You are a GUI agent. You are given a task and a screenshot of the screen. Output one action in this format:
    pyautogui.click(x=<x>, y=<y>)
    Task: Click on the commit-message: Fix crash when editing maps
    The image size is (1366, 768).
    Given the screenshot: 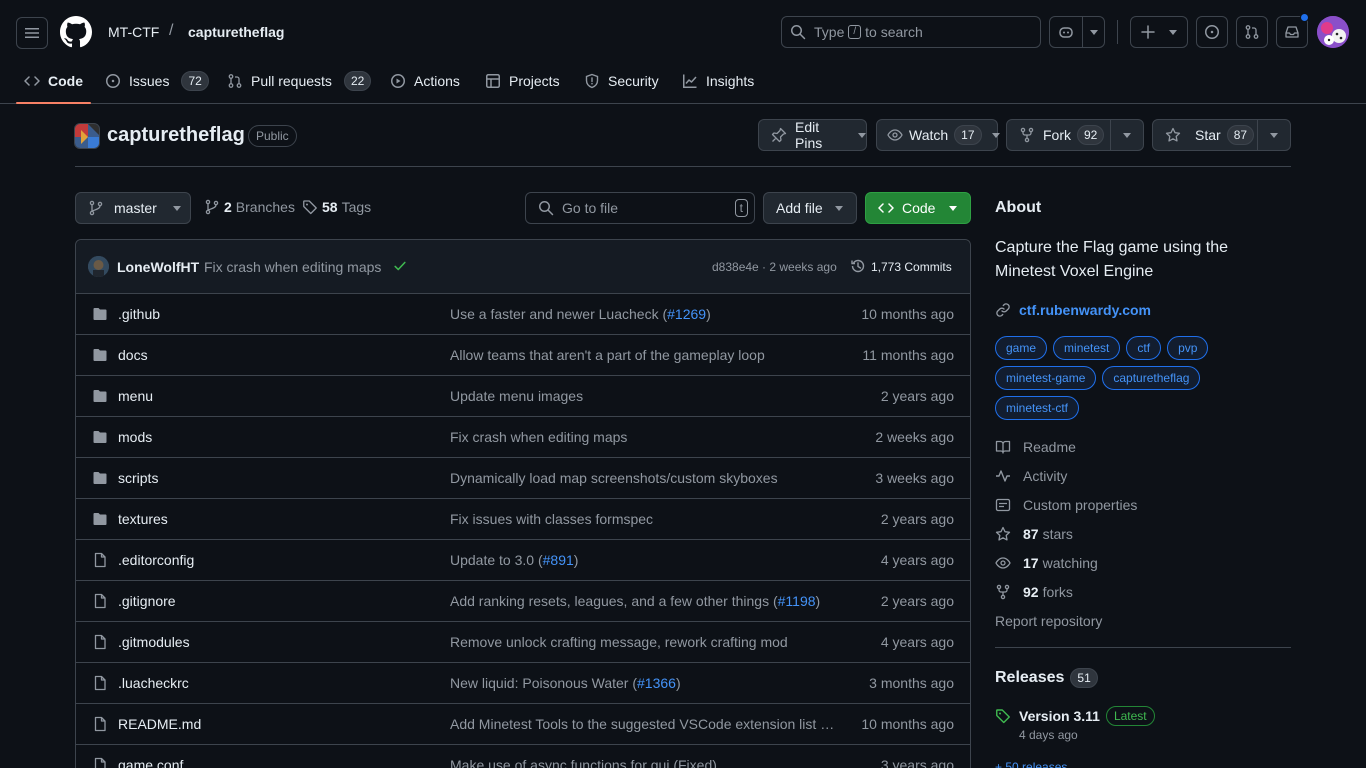 What is the action you would take?
    pyautogui.click(x=292, y=267)
    